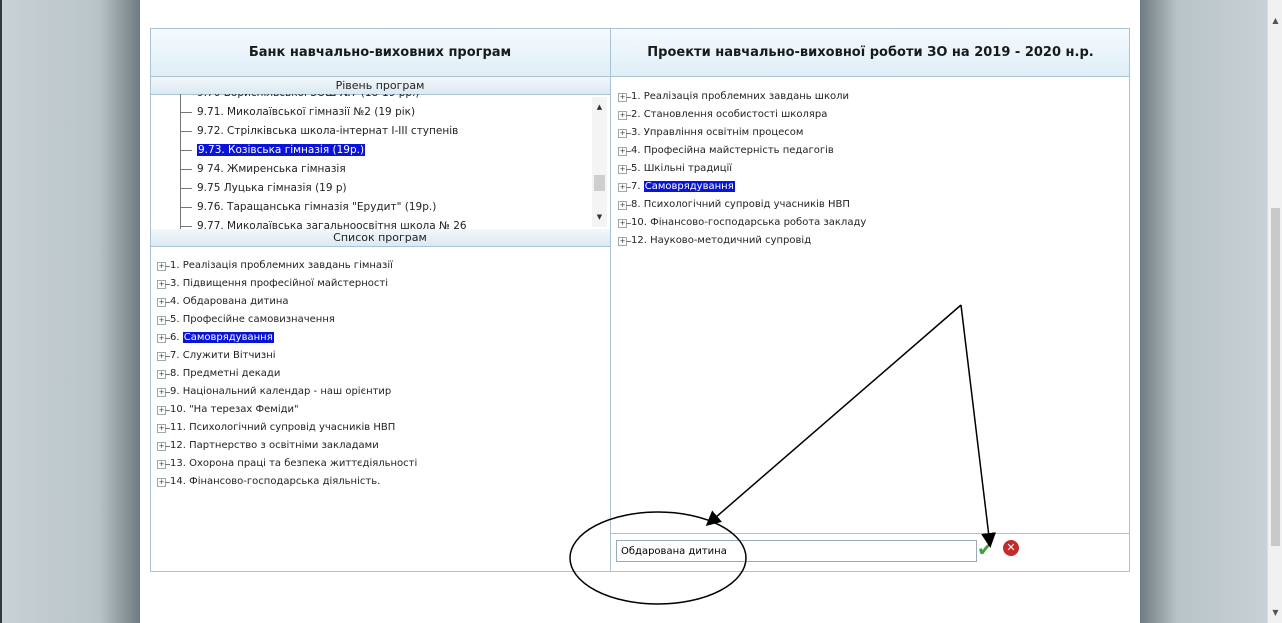  I want to click on left-page-gutter, so click(70, 311).